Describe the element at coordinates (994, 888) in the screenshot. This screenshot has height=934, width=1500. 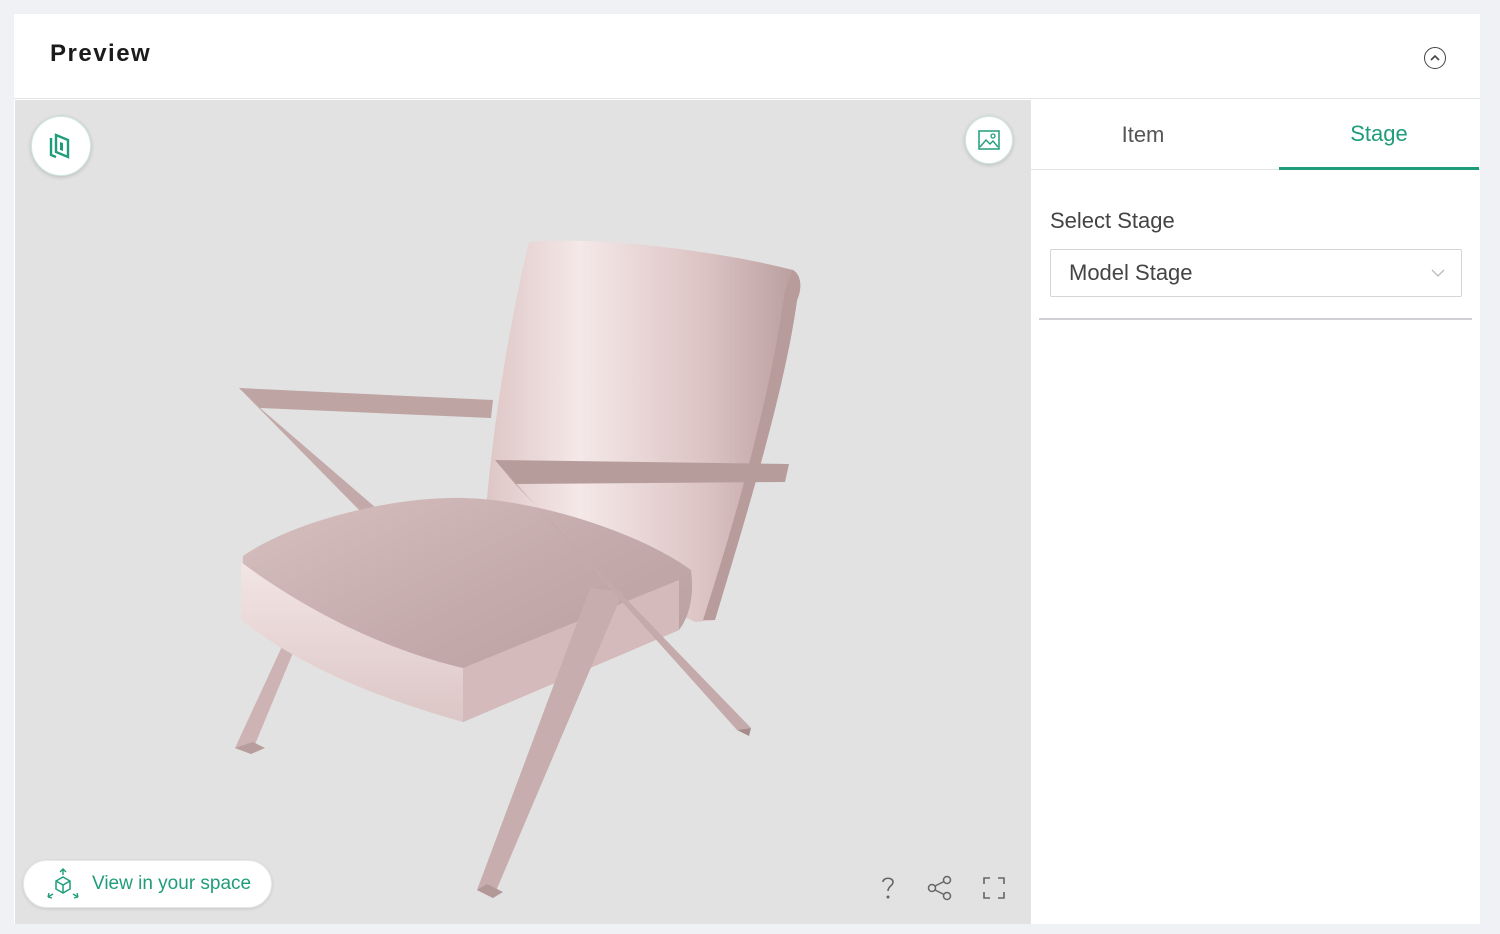
I see `fullscreen-icon` at that location.